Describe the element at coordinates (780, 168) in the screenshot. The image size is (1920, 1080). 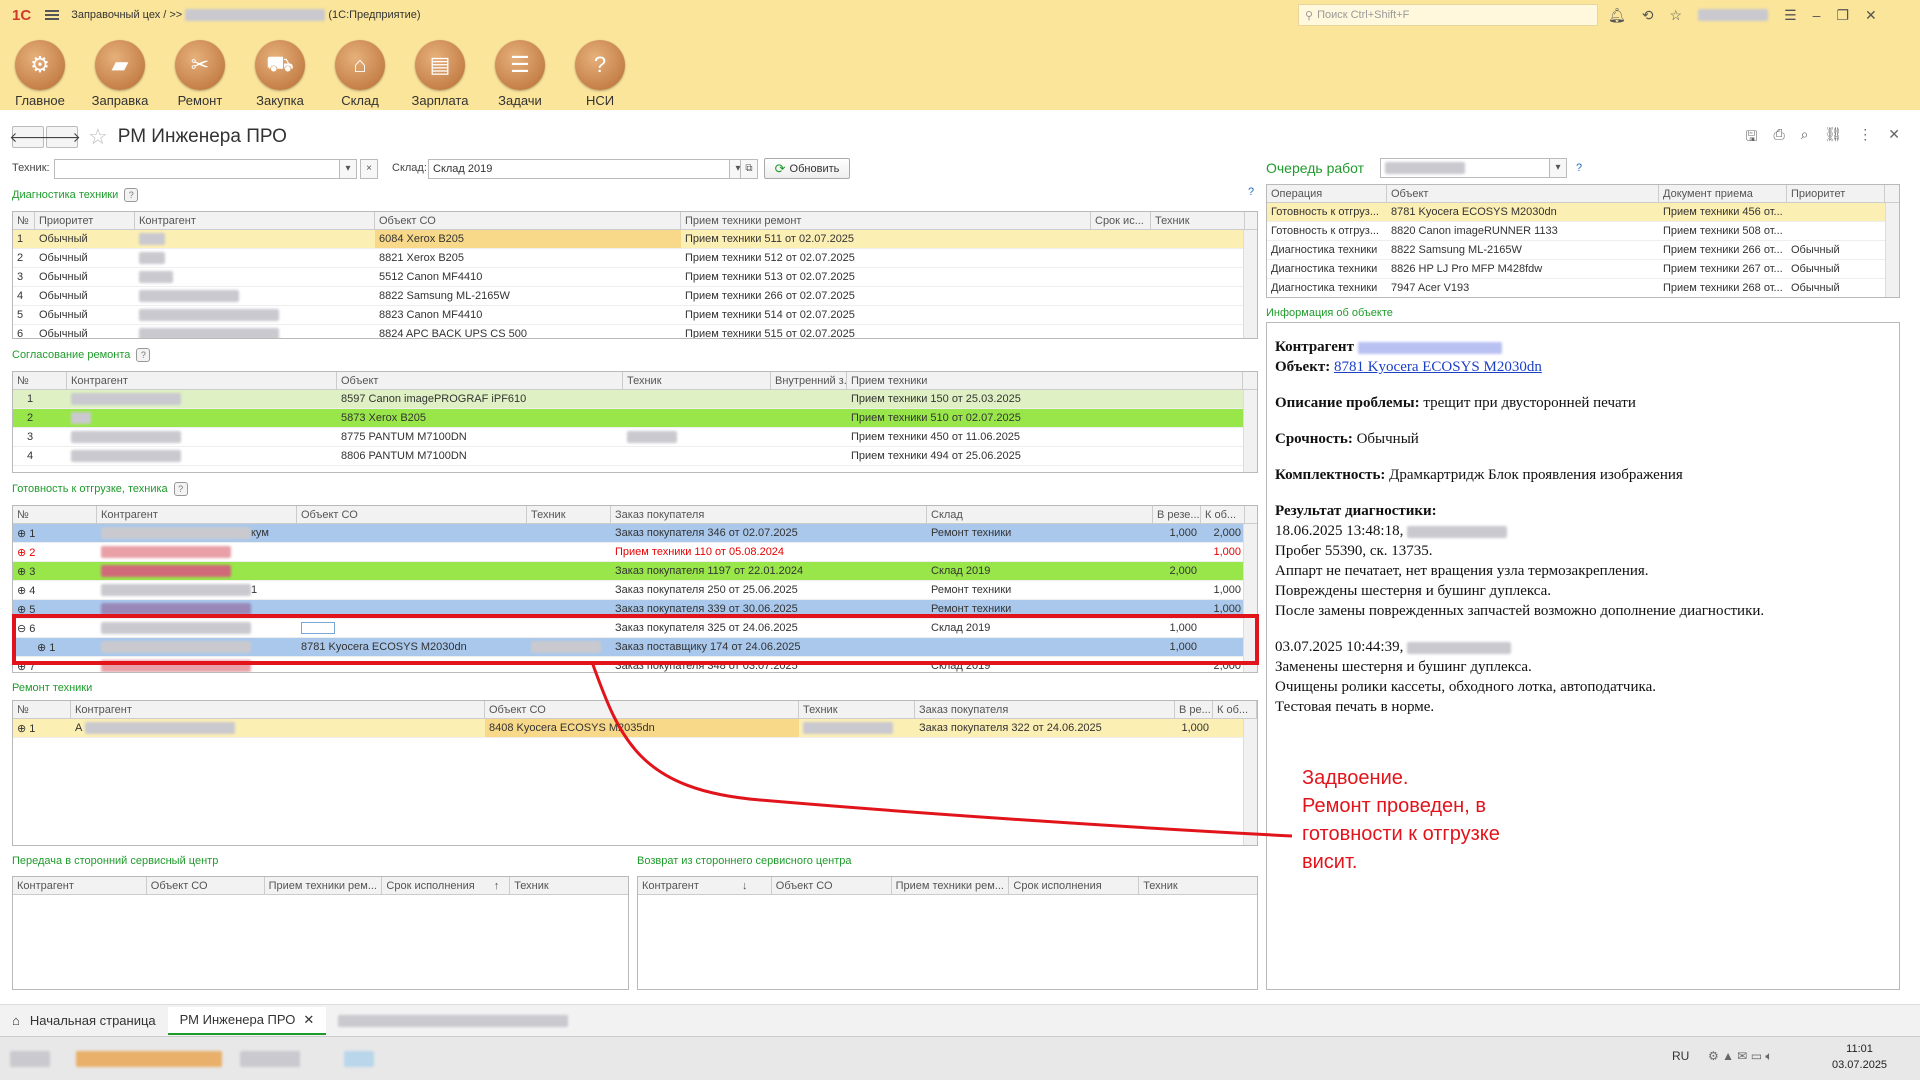
I see `refresh-icon: ⟳` at that location.